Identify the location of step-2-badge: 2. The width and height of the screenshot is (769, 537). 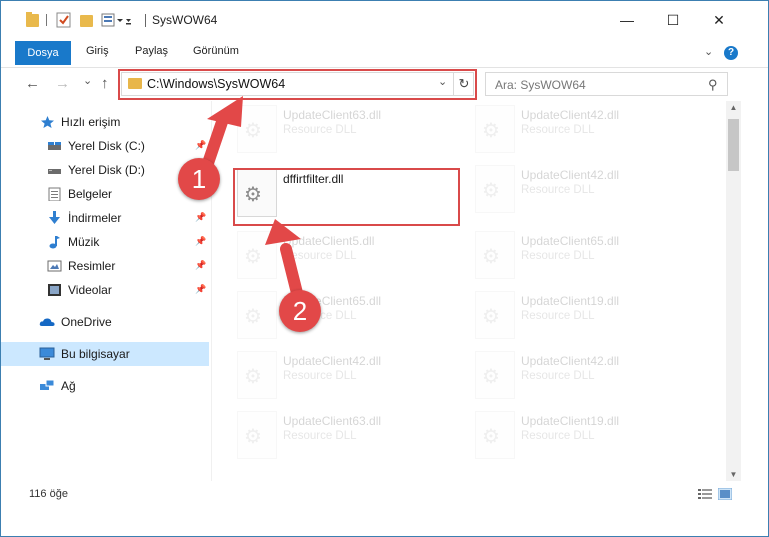
(300, 311).